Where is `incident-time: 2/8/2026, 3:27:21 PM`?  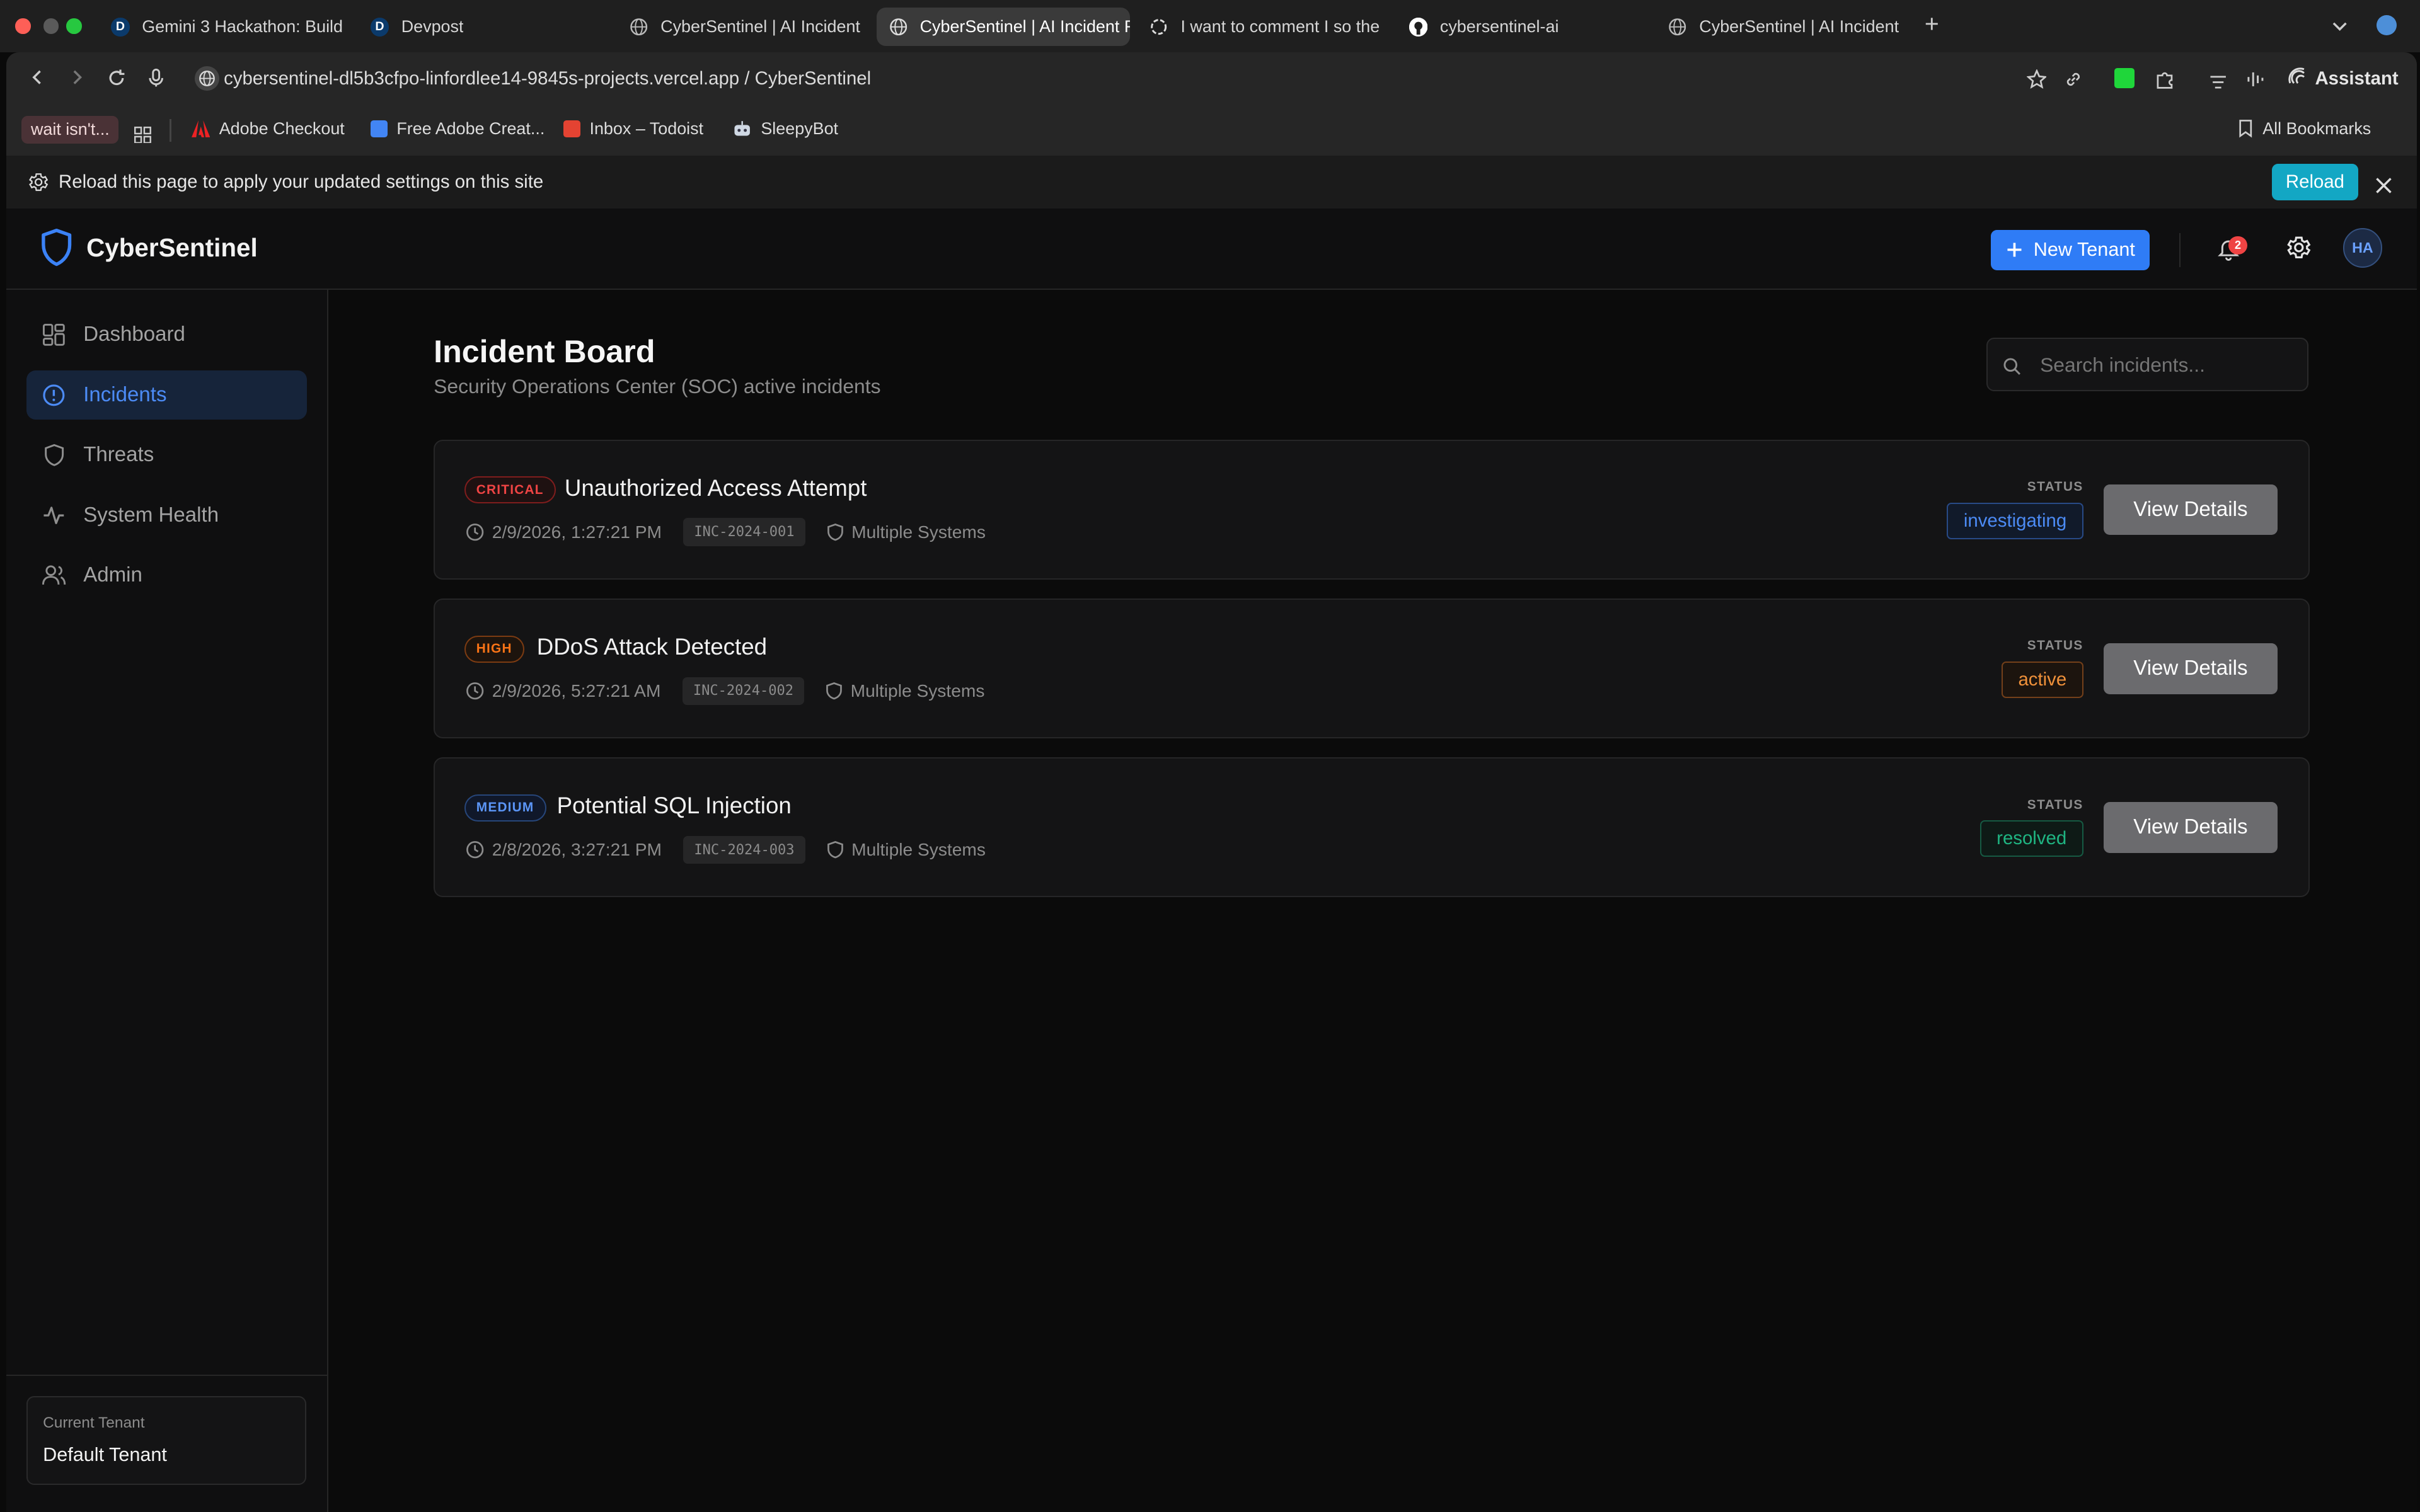
incident-time: 2/8/2026, 3:27:21 PM is located at coordinates (577, 850).